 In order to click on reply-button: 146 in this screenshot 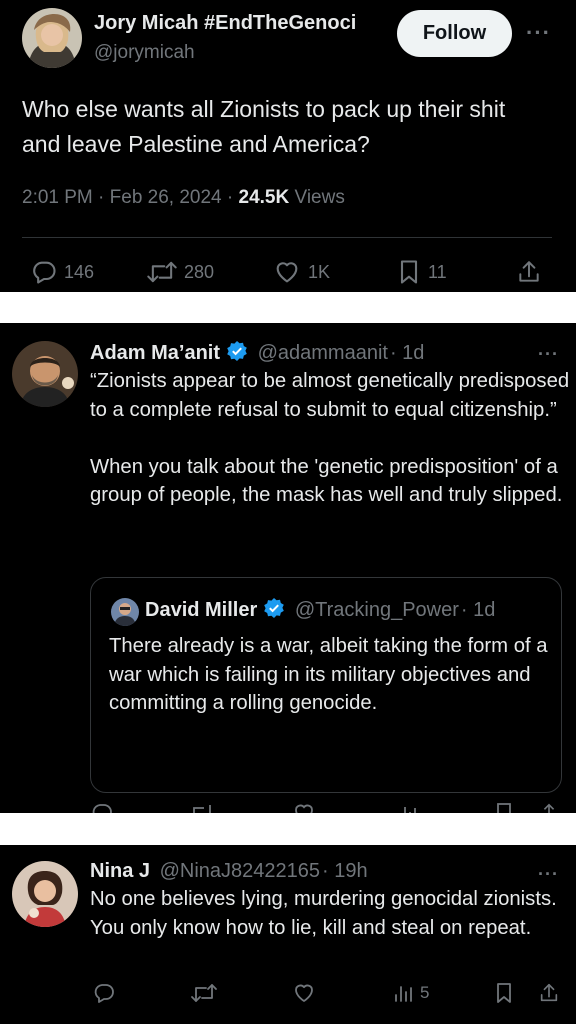, I will do `click(62, 272)`.